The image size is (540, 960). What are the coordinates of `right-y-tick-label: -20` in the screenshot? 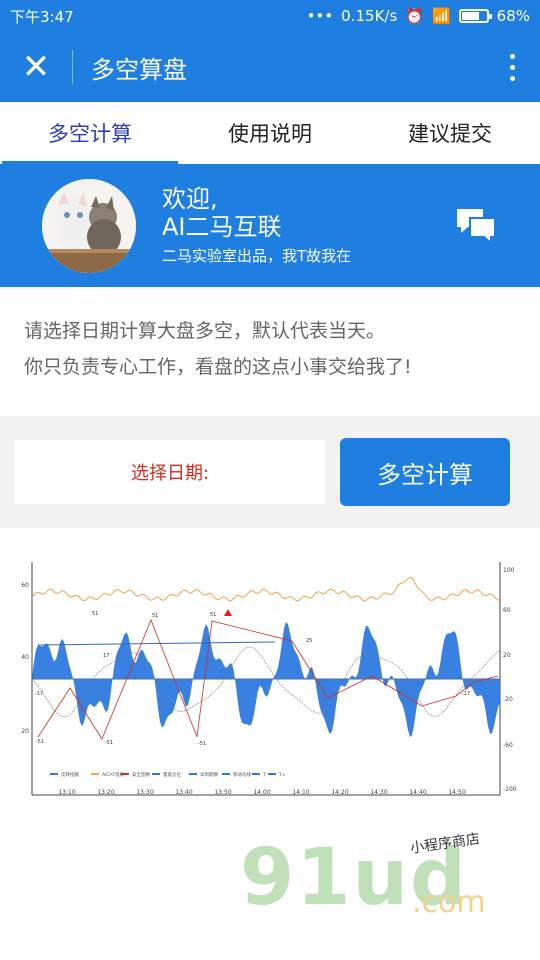 It's located at (508, 699).